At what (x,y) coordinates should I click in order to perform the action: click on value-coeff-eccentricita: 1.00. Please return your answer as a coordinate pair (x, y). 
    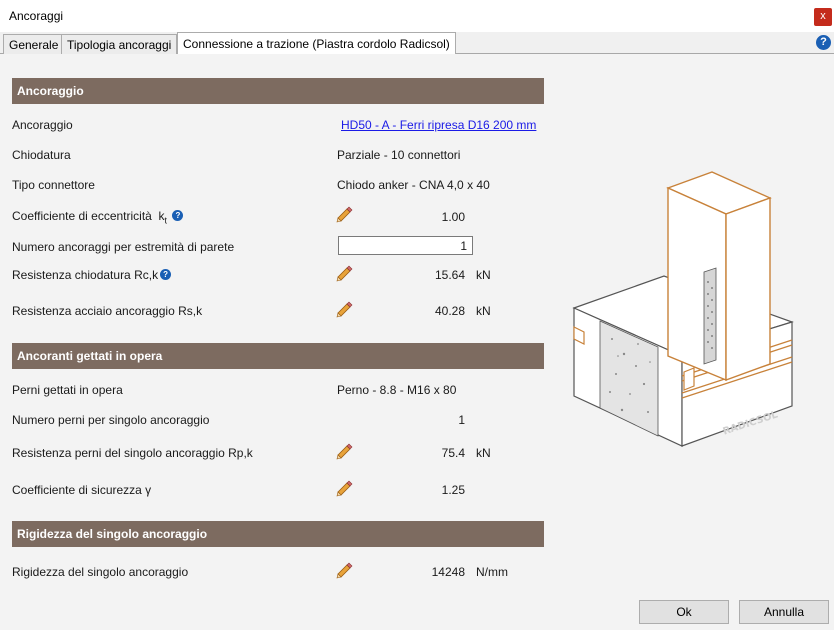
    Looking at the image, I should click on (453, 217).